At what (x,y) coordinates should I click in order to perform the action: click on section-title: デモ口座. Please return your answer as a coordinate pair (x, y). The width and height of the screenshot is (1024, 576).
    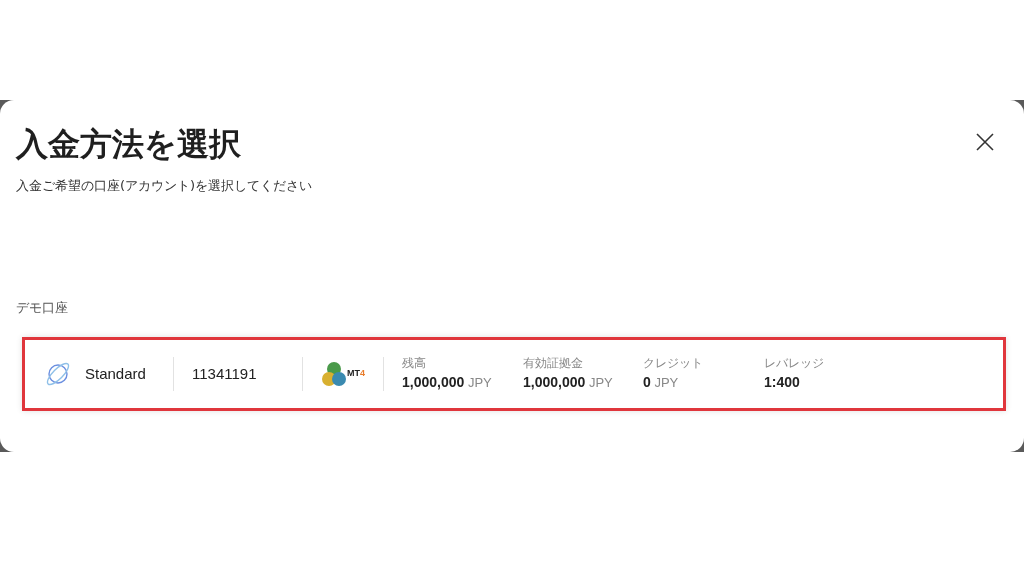
    Looking at the image, I should click on (42, 307).